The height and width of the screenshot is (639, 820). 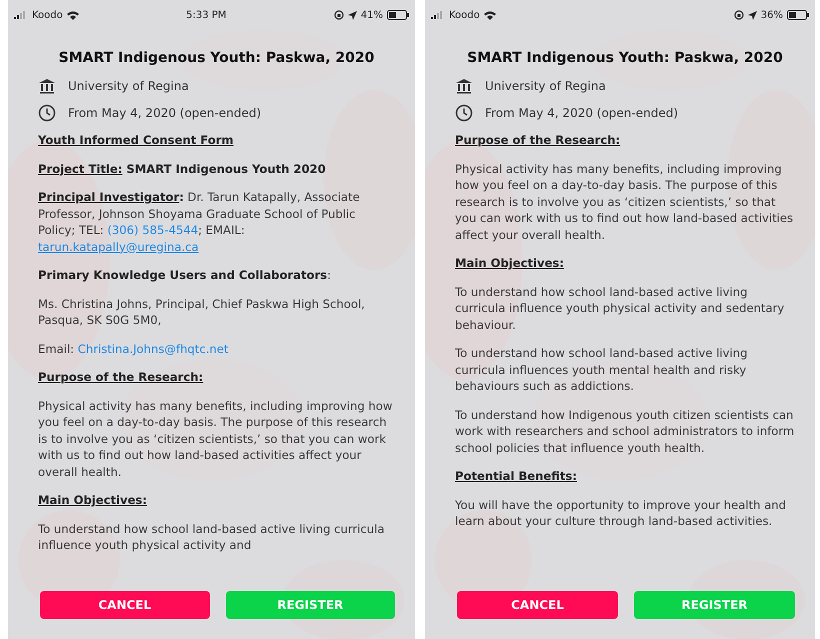 What do you see at coordinates (212, 537) in the screenshot?
I see `paragraph-text: To understand how school land-based active living curricula influence youth physical activity and` at bounding box center [212, 537].